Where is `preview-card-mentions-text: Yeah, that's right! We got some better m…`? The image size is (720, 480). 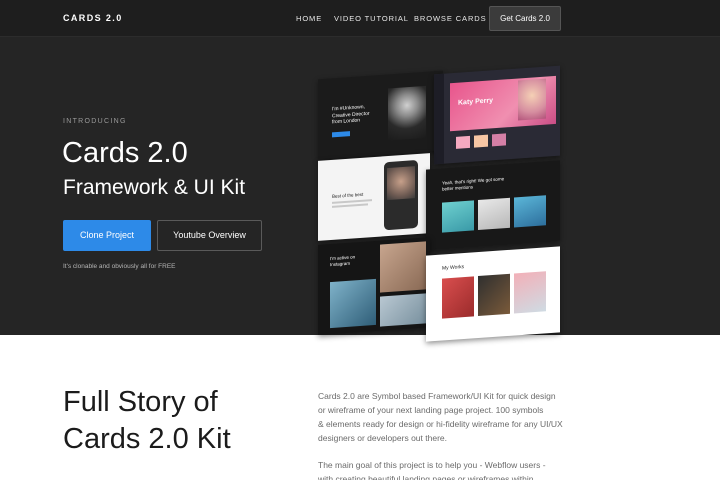 preview-card-mentions-text: Yeah, that's right! We got some better m… is located at coordinates (473, 184).